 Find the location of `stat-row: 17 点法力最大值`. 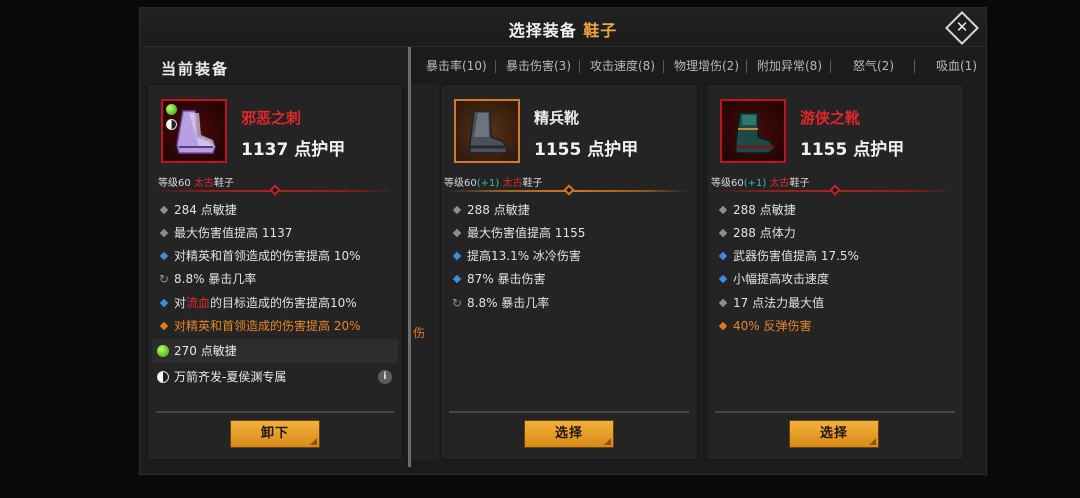

stat-row: 17 点法力最大值 is located at coordinates (770, 303).